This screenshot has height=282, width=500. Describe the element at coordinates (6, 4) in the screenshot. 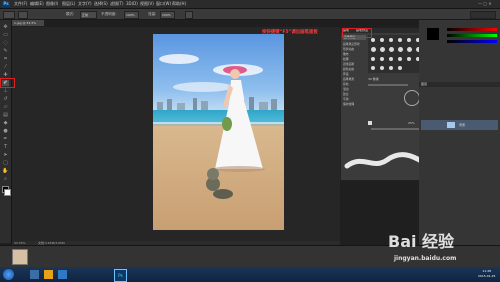

I see `photoshop-logo-icon: Ps` at that location.